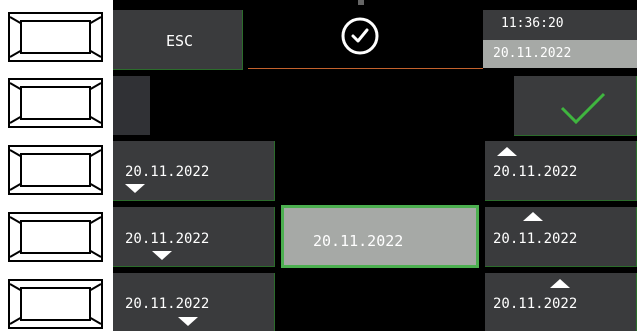 This screenshot has width=637, height=331. I want to click on decrement-day-button: 20.11.2022, so click(194, 171).